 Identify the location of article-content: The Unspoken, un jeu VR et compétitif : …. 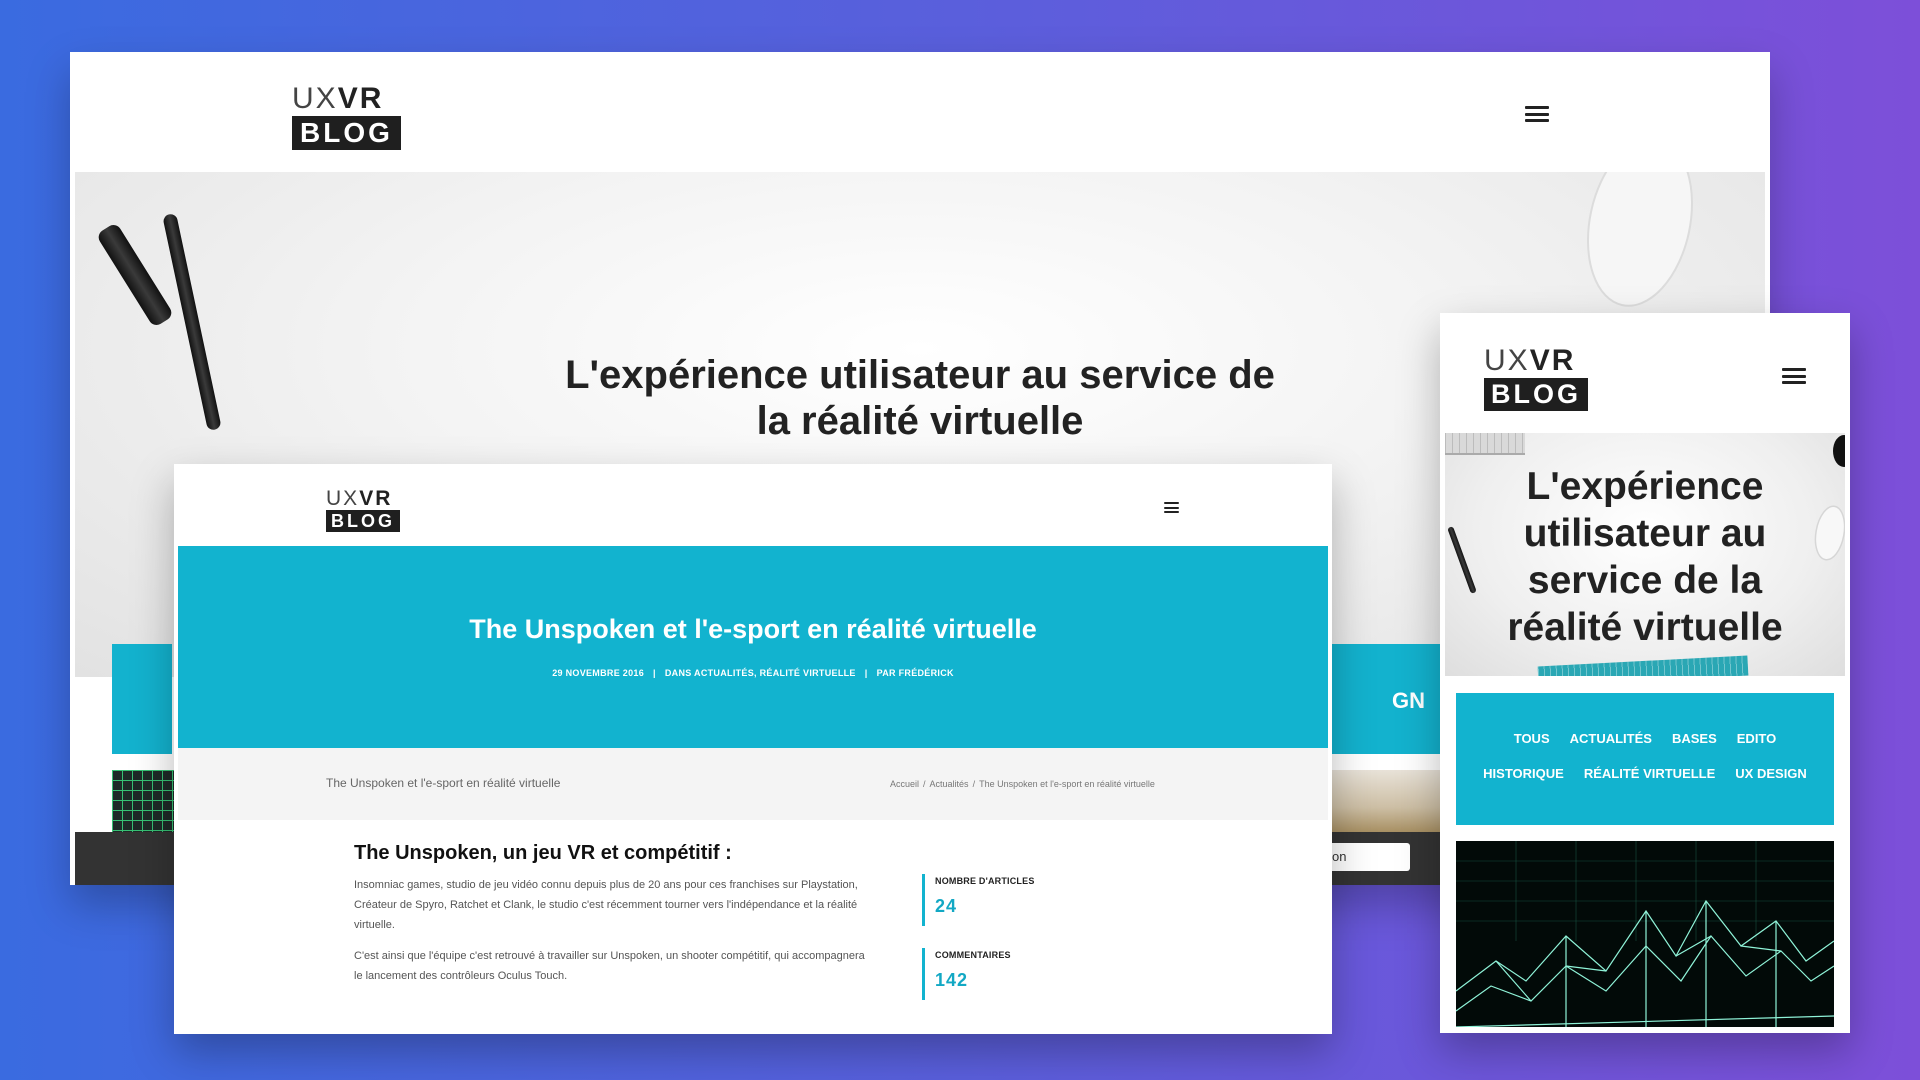
(753, 927).